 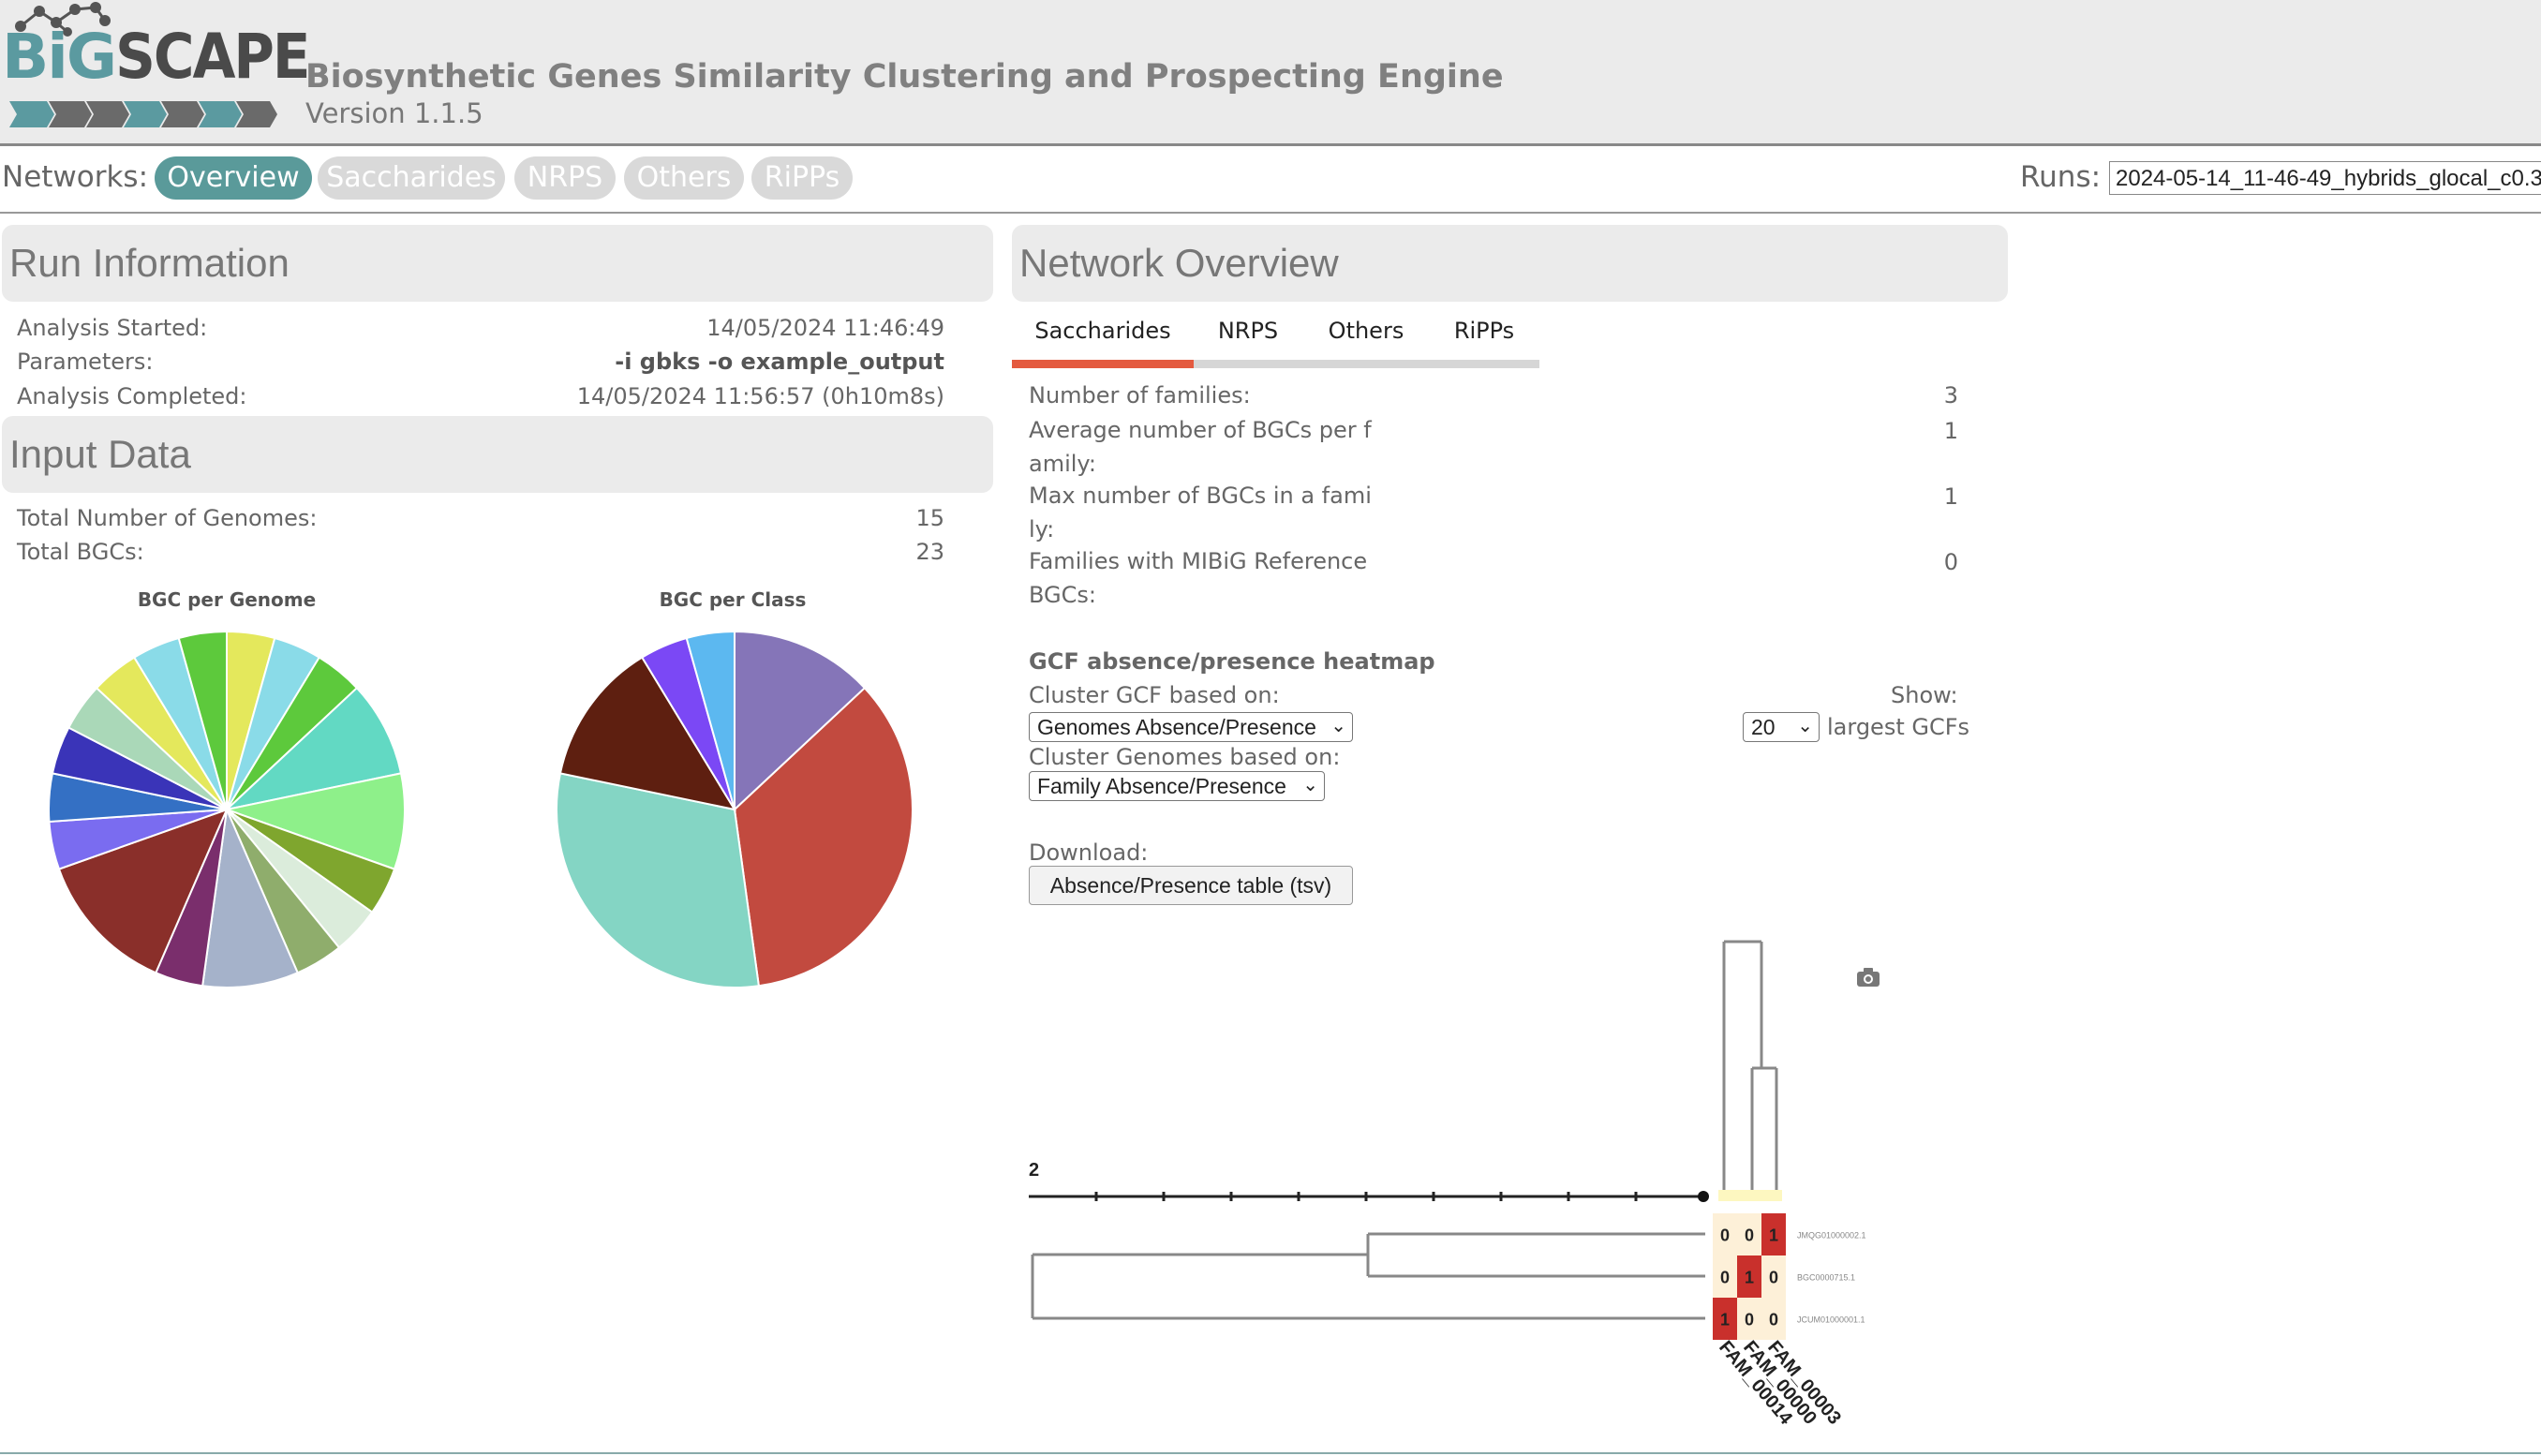 I want to click on networks-label: Networks:, so click(x=75, y=177).